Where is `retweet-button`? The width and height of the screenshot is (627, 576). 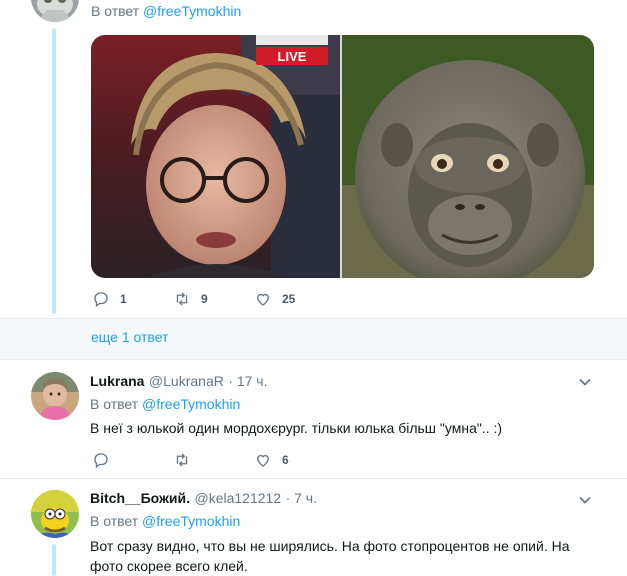 retweet-button is located at coordinates (213, 460).